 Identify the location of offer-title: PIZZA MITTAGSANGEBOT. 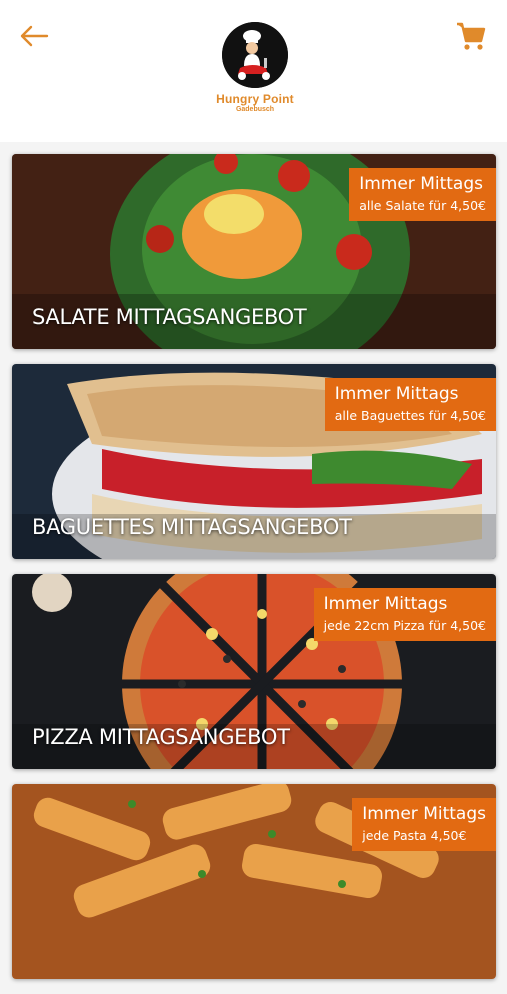
(161, 737).